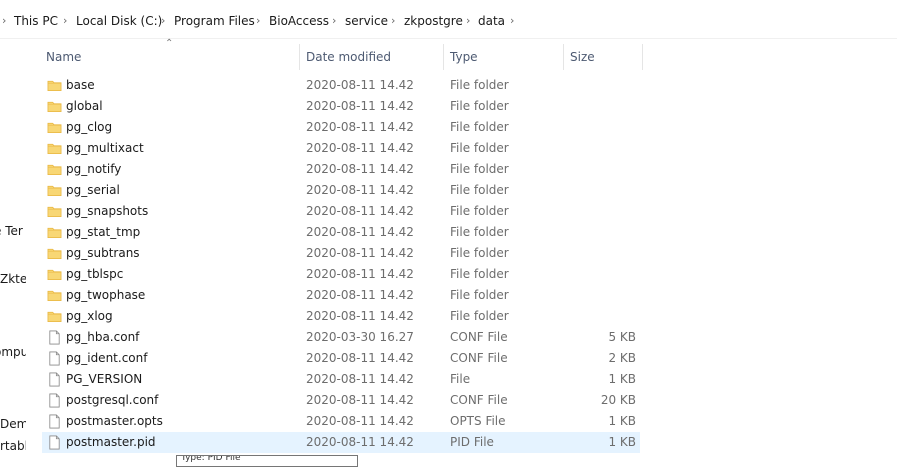 Image resolution: width=897 pixels, height=467 pixels. Describe the element at coordinates (63, 57) in the screenshot. I see `column-header-name: Name` at that location.